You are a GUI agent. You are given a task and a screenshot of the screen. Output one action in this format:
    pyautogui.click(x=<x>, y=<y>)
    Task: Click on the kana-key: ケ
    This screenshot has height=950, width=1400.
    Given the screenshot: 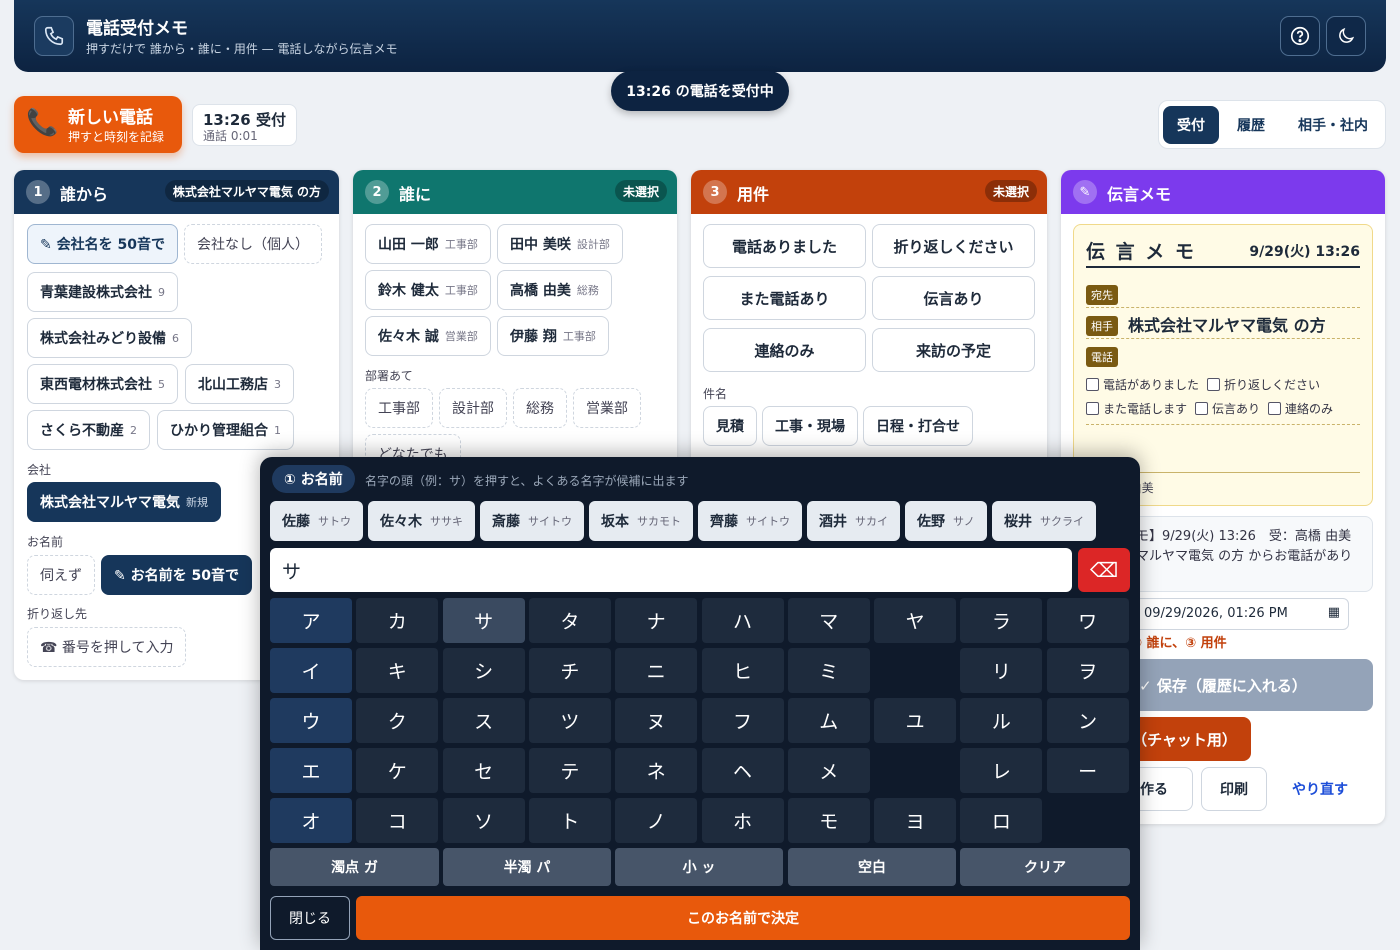 What is the action you would take?
    pyautogui.click(x=397, y=770)
    